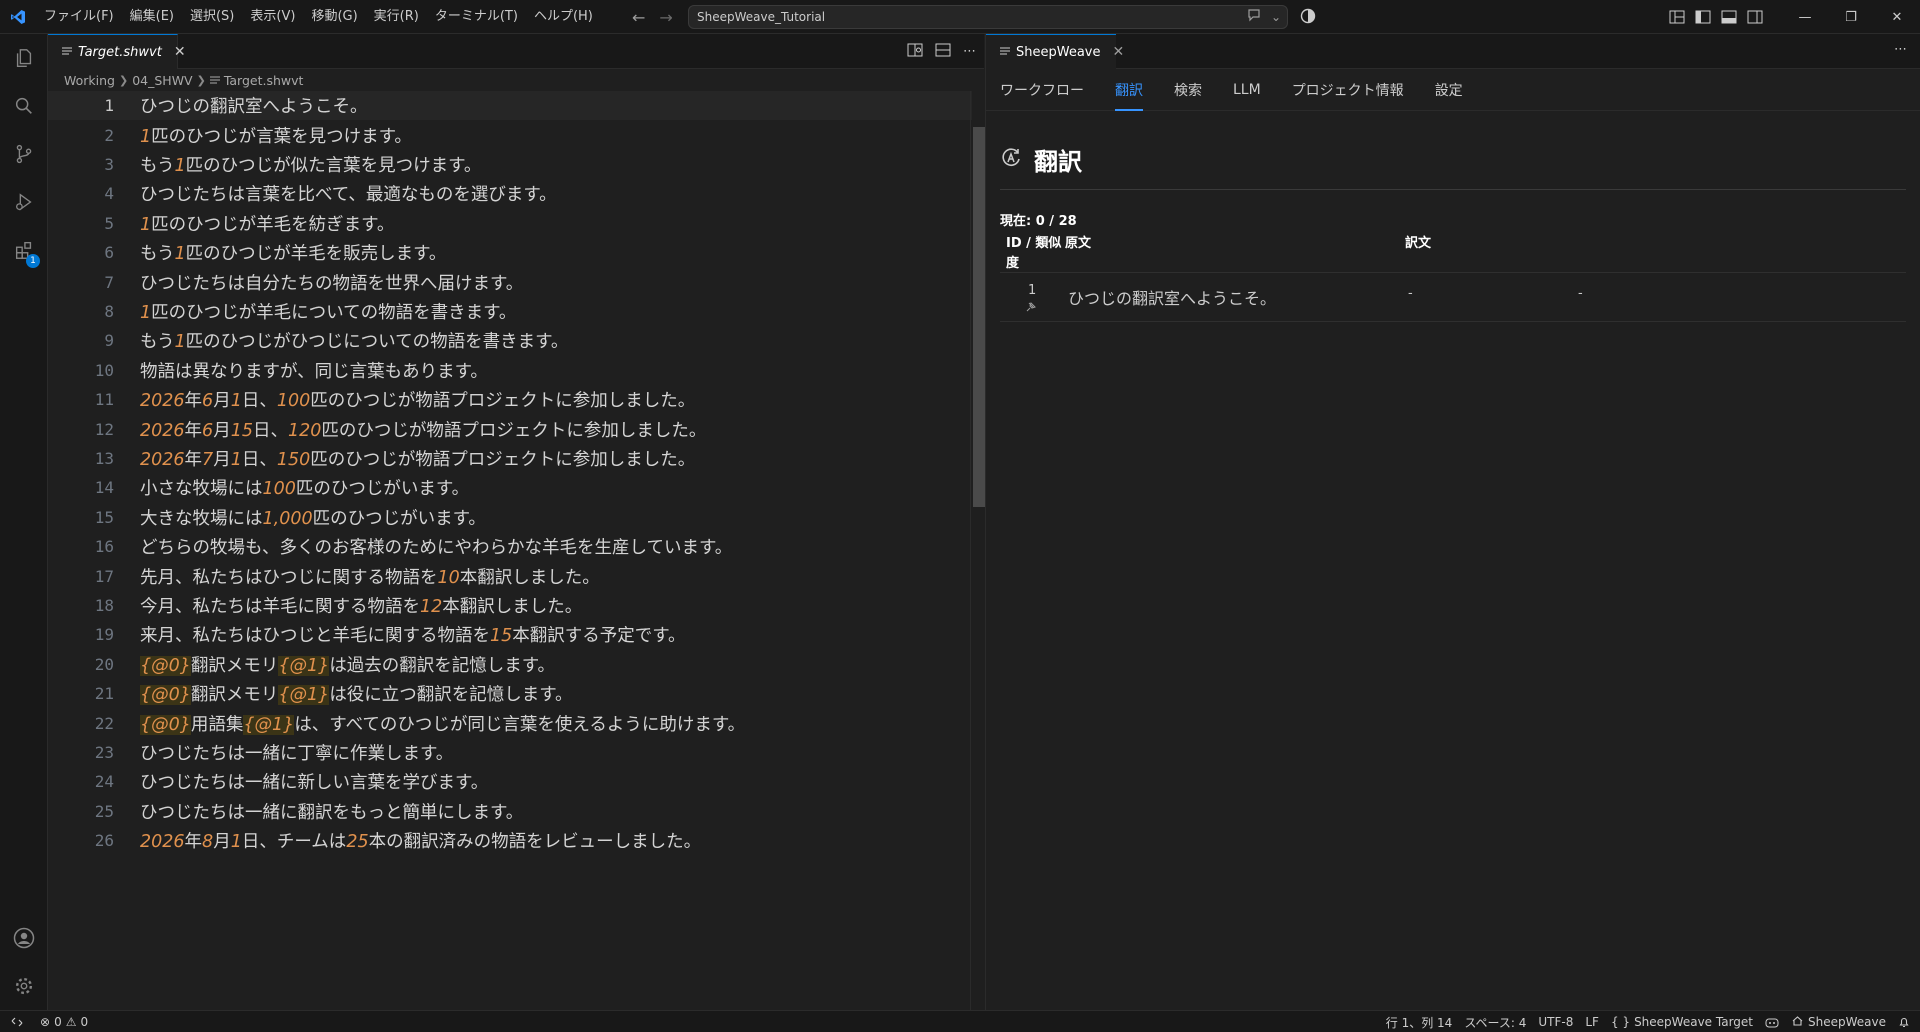 The width and height of the screenshot is (1920, 1032). What do you see at coordinates (476, 17) in the screenshot?
I see `menu-item: ターミナル(T)` at bounding box center [476, 17].